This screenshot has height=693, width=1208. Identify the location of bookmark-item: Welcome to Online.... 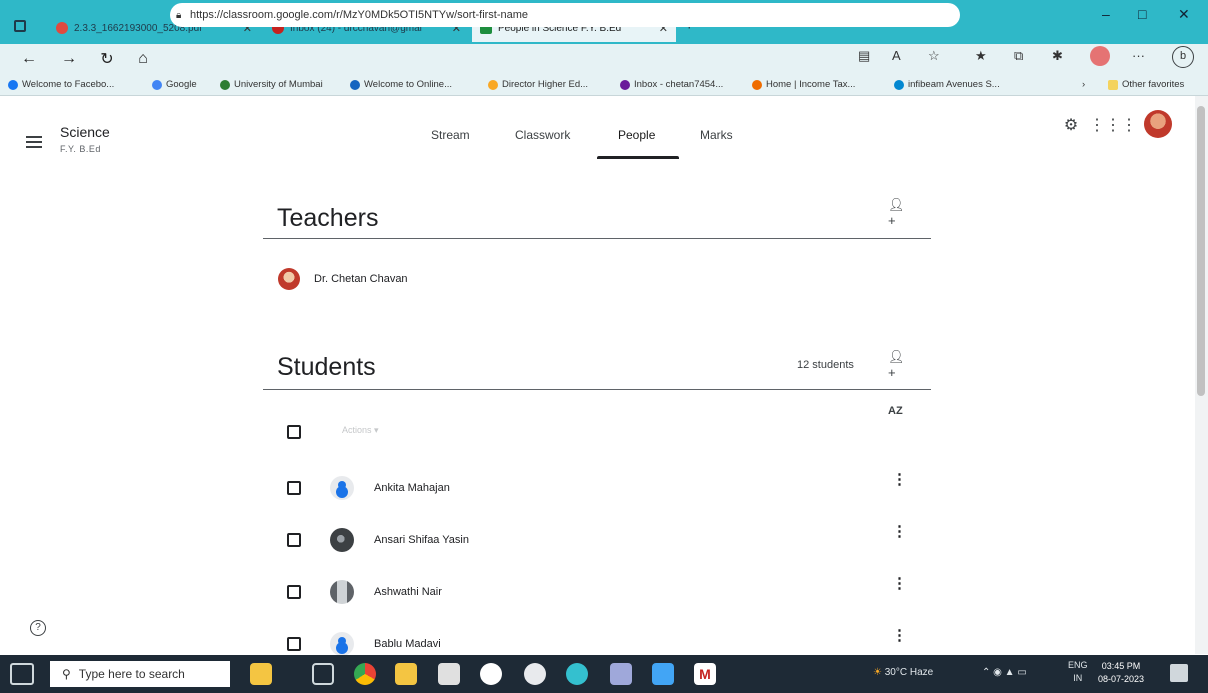
(401, 84).